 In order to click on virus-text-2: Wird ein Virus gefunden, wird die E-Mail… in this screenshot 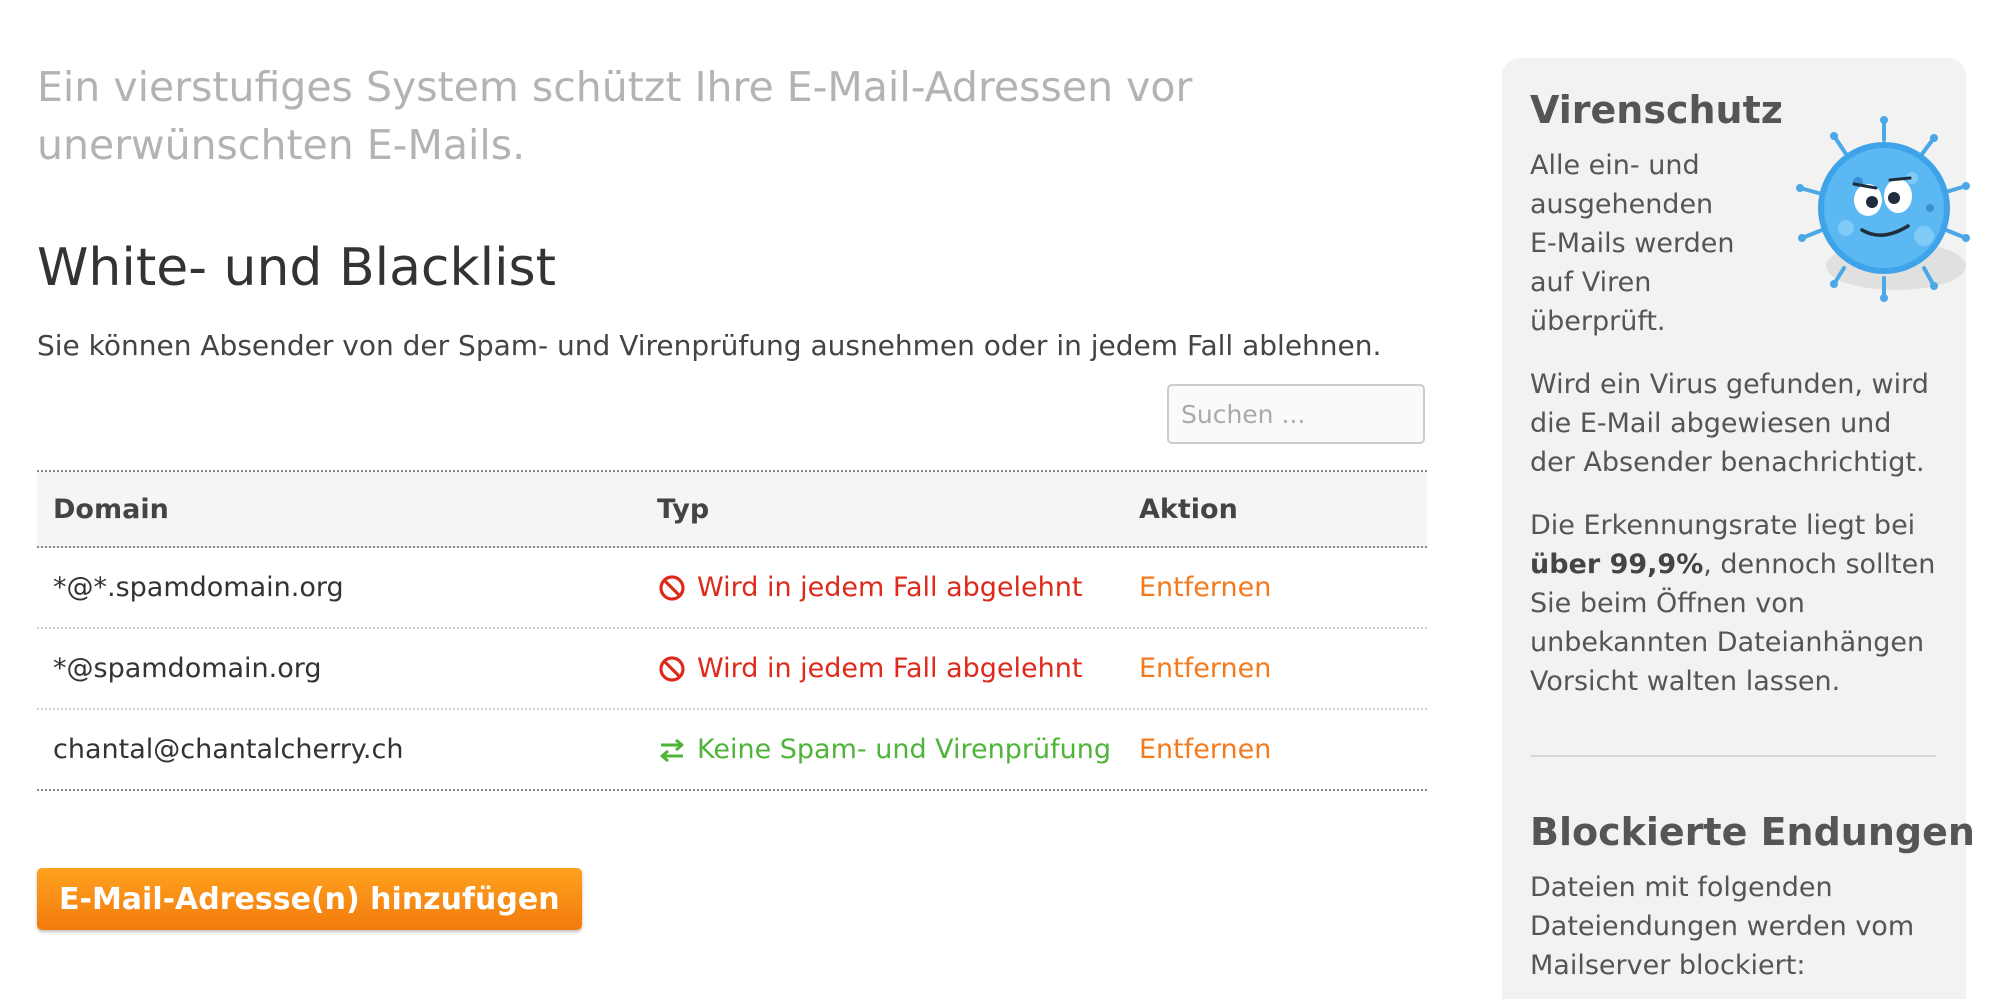, I will do `click(1729, 423)`.